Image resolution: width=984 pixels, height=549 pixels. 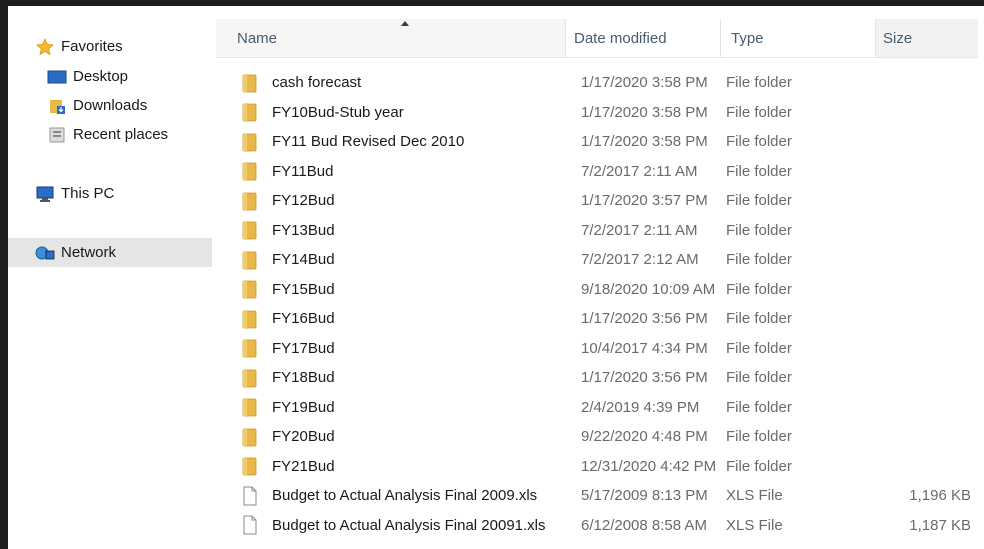 What do you see at coordinates (644, 496) in the screenshot?
I see `file-date-modified: 5/17/2009 8:13 PM` at bounding box center [644, 496].